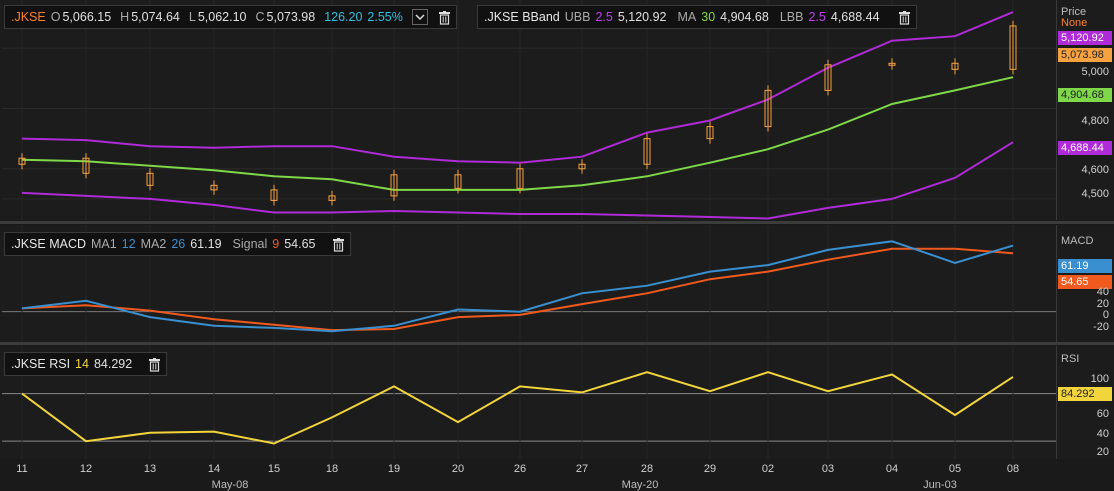 This screenshot has height=491, width=1114. I want to click on rsi-tick: 20, so click(1102, 452).